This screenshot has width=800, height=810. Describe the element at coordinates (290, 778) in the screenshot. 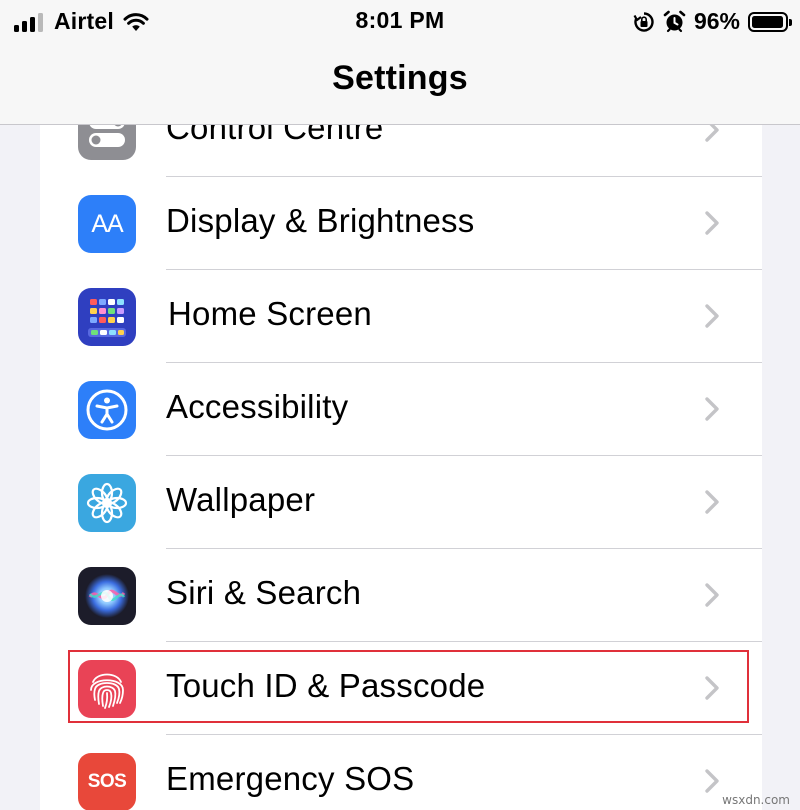

I see `settings-row-label: Emergency SOS` at that location.